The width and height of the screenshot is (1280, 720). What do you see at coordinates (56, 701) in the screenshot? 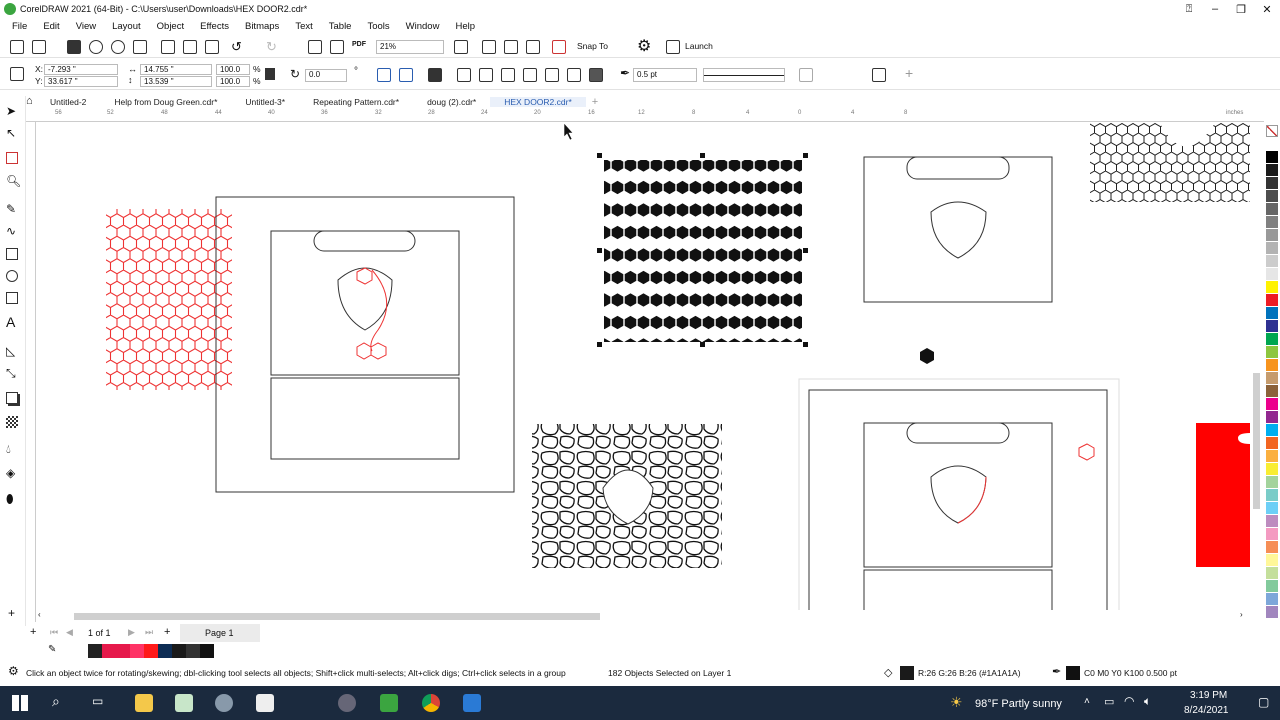
I see `search-icon: ⌕` at bounding box center [56, 701].